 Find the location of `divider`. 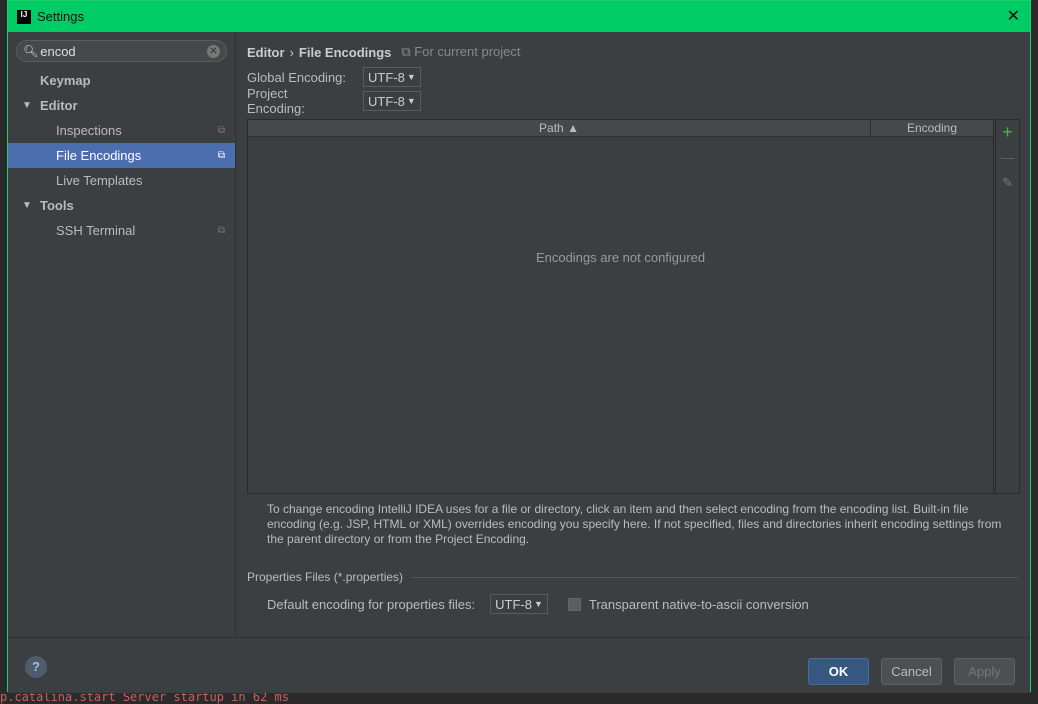

divider is located at coordinates (714, 577).